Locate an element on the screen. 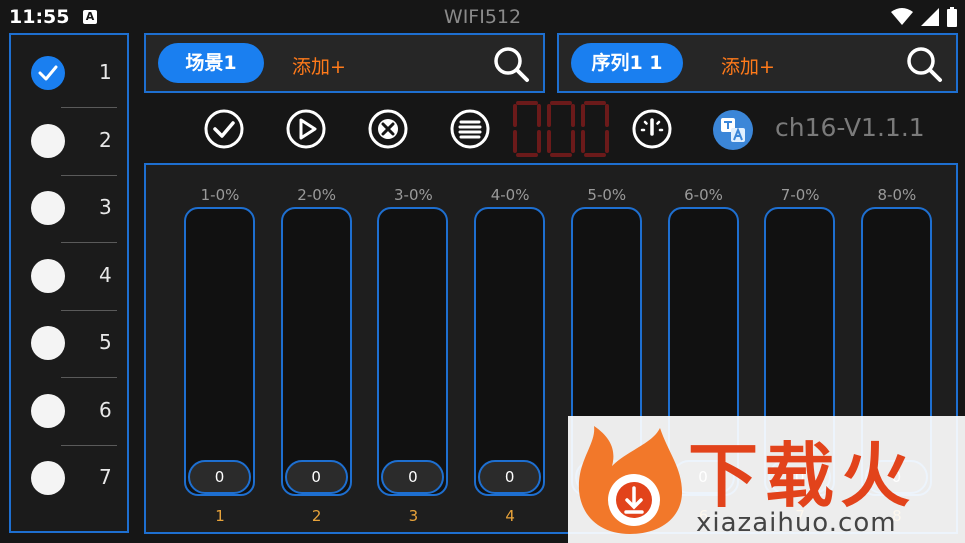 The width and height of the screenshot is (965, 543). fader-track-1: 0 is located at coordinates (219, 351).